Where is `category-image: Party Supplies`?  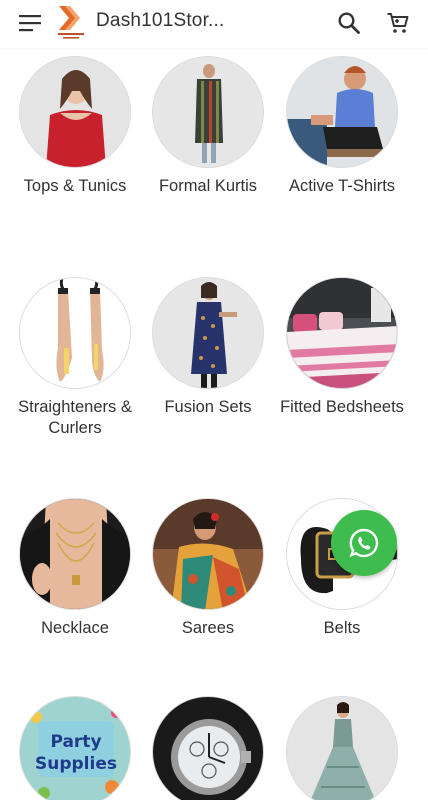
category-image: Party Supplies is located at coordinates (75, 748).